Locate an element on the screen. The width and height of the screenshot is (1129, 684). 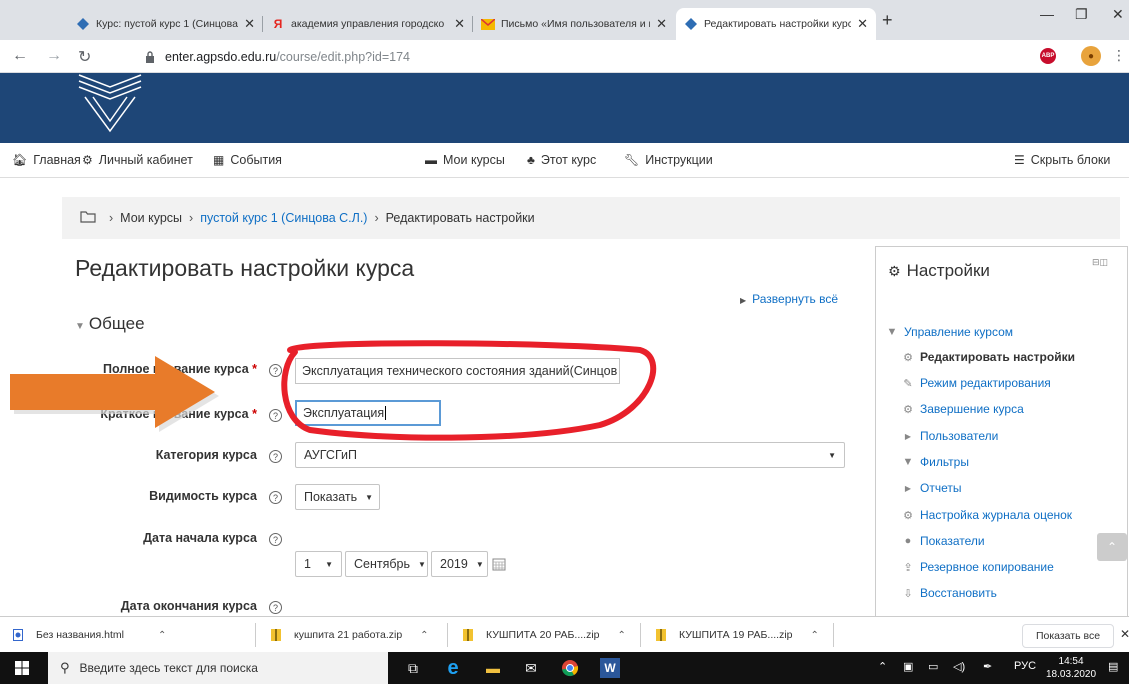
tray-network-icon: ▣ is located at coordinates (908, 666).